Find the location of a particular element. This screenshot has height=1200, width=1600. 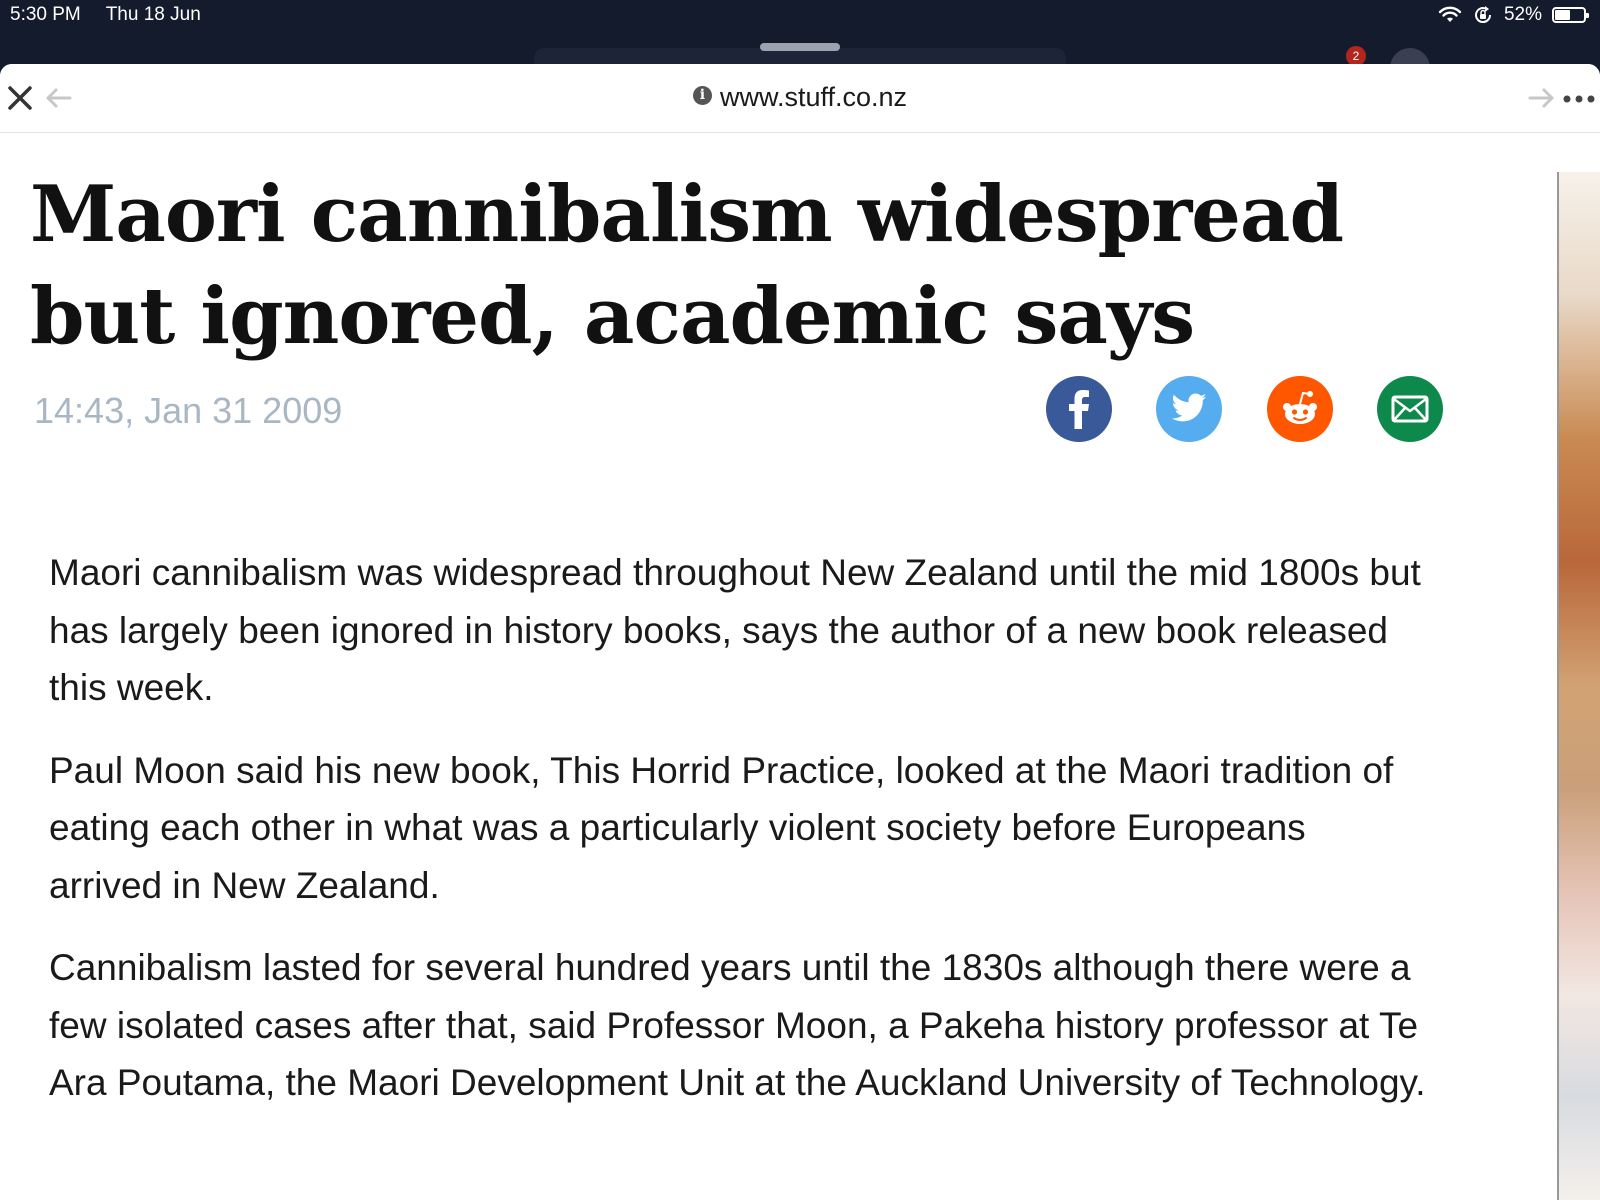

share-email-button is located at coordinates (1410, 409).